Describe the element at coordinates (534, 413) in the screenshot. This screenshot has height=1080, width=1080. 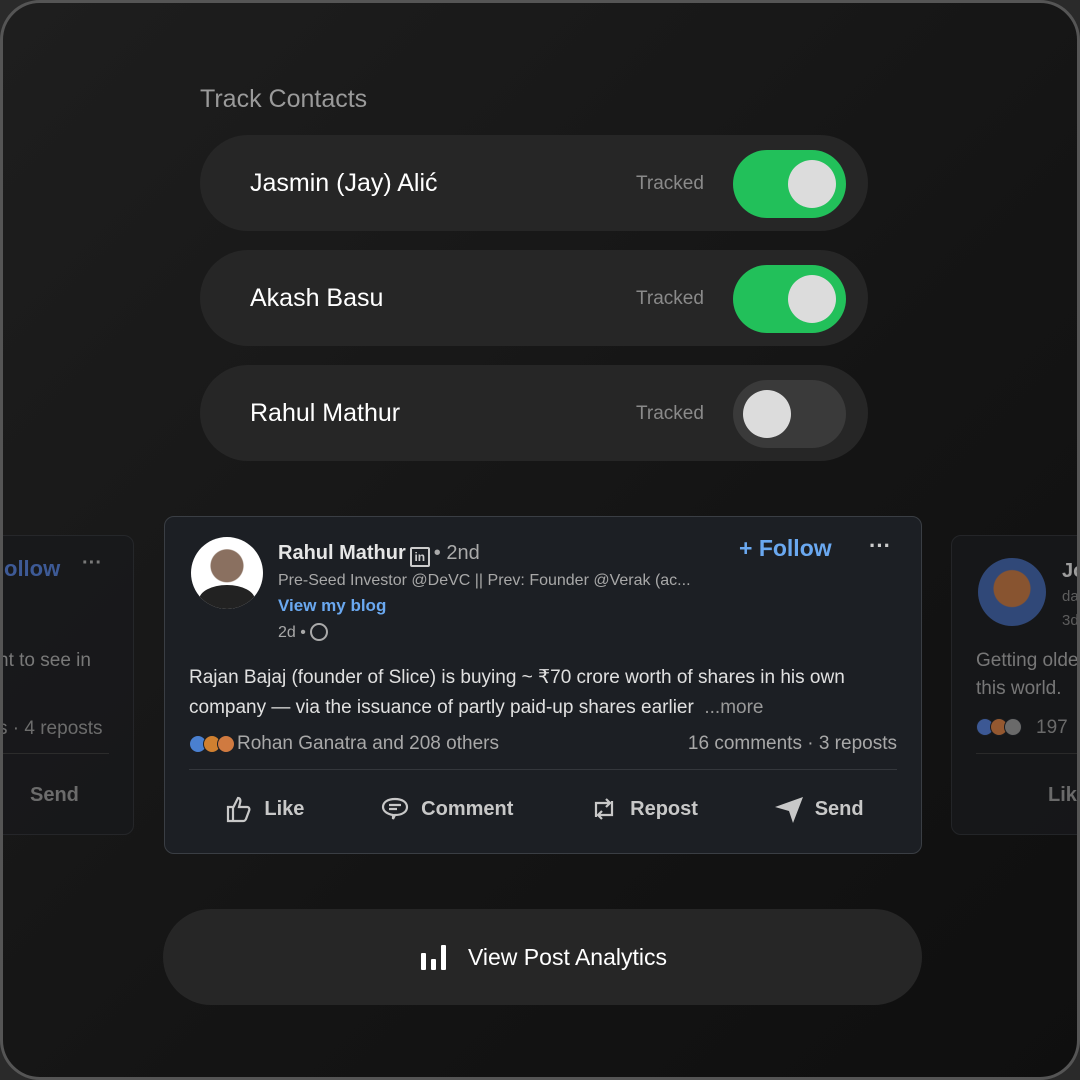
I see `contact-row: Rahul Mathur Tracked` at that location.